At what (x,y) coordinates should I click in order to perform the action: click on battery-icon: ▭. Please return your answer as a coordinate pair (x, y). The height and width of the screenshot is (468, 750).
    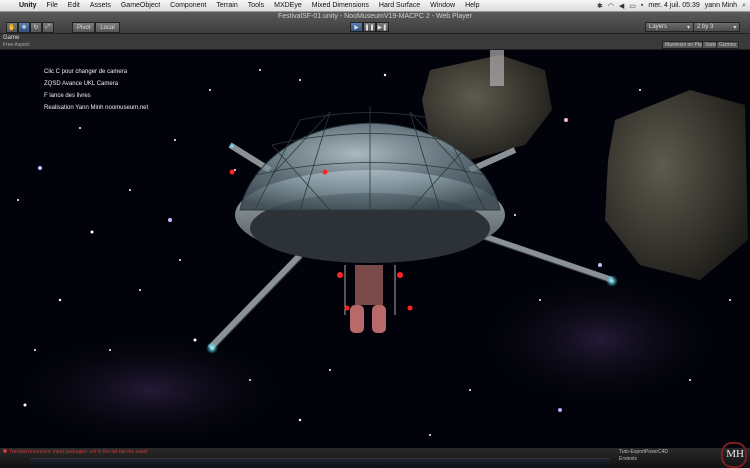
    Looking at the image, I should click on (632, 6).